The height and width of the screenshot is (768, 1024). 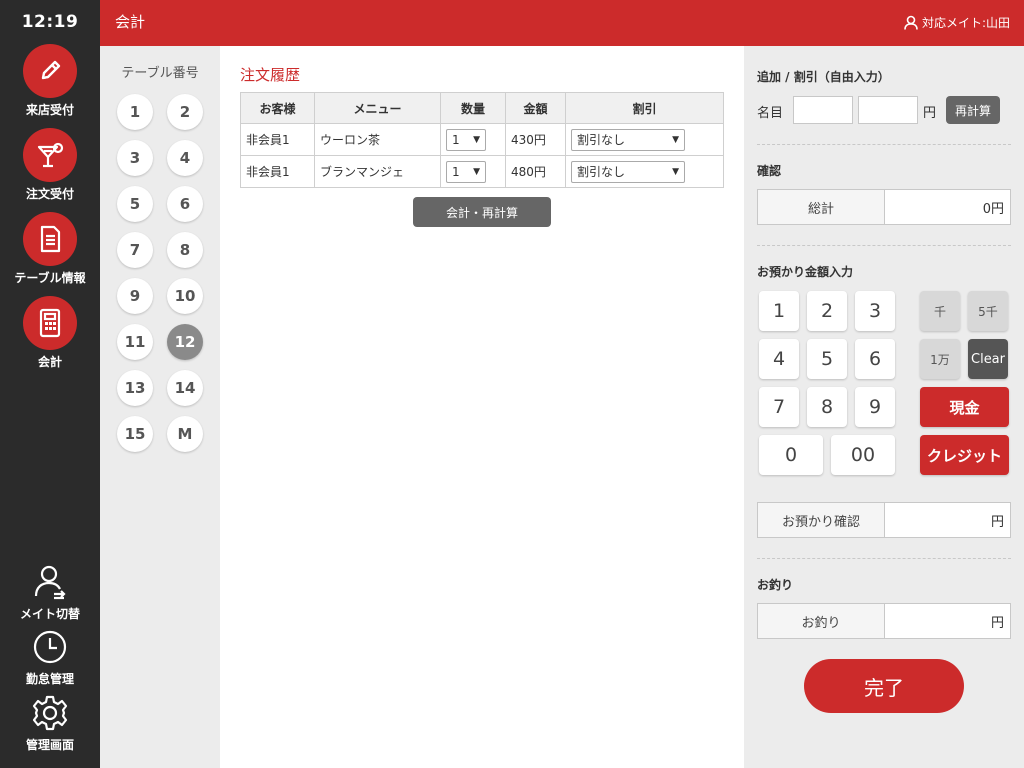 I want to click on deposit-confirm-label: お預かり確認, so click(x=821, y=520).